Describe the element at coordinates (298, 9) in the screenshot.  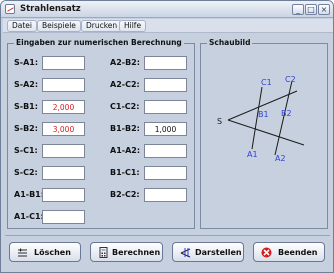
I see `minimize-button: _` at that location.